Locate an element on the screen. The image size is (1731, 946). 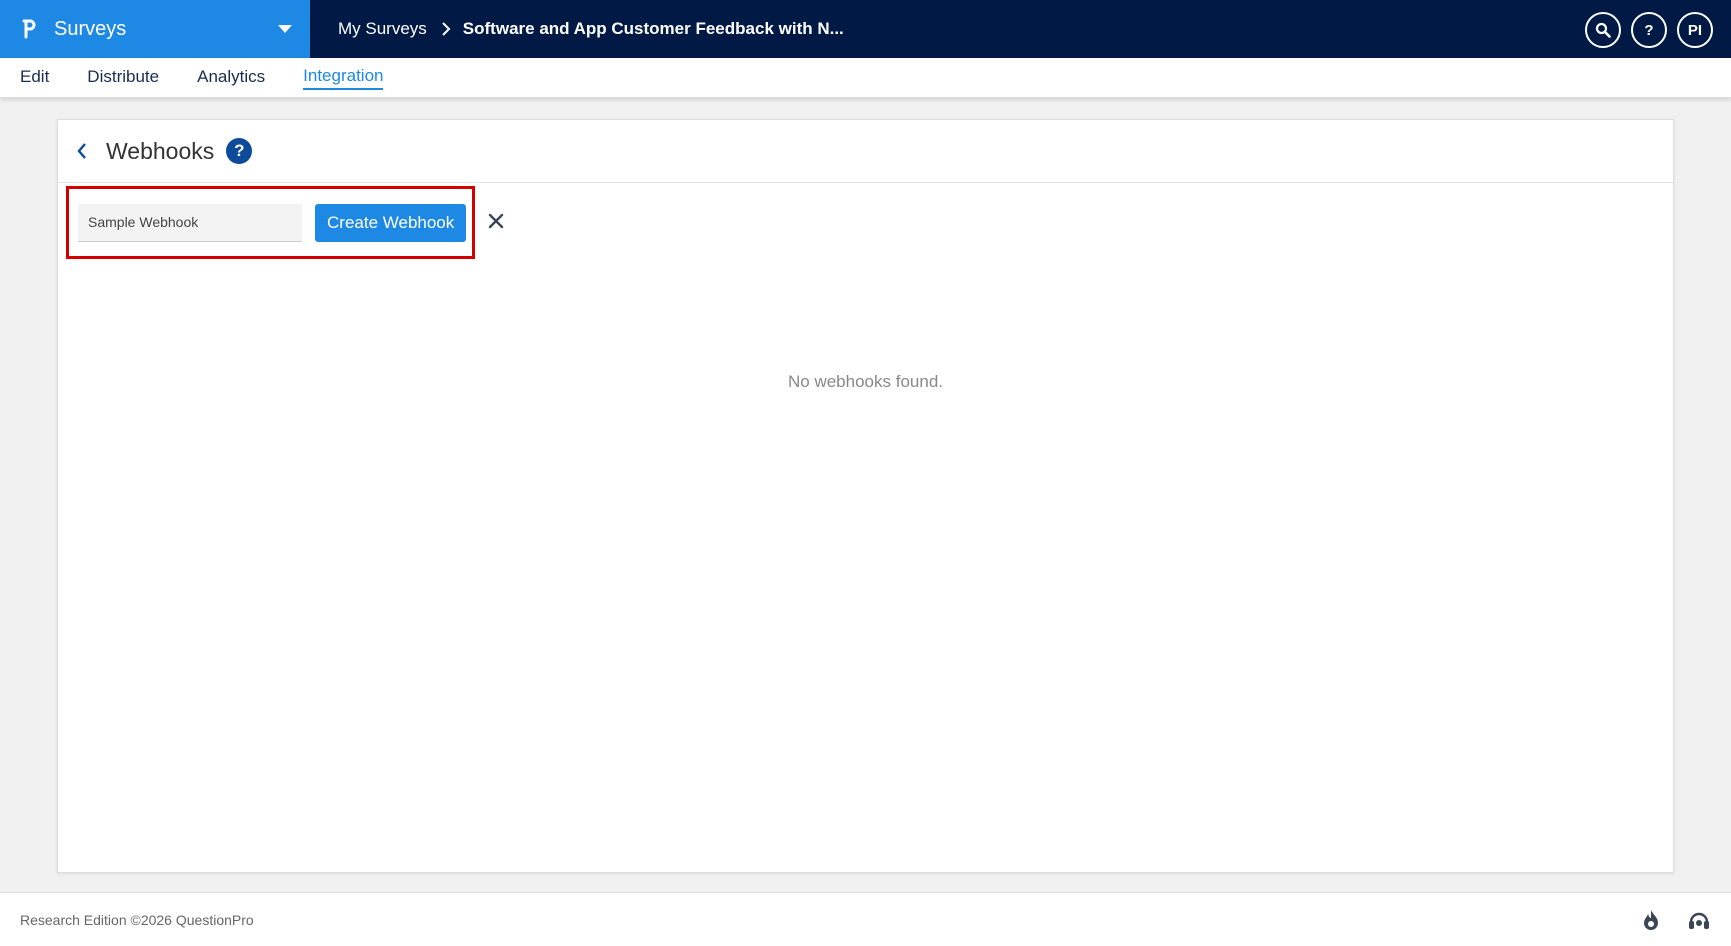
close-icon is located at coordinates (496, 221).